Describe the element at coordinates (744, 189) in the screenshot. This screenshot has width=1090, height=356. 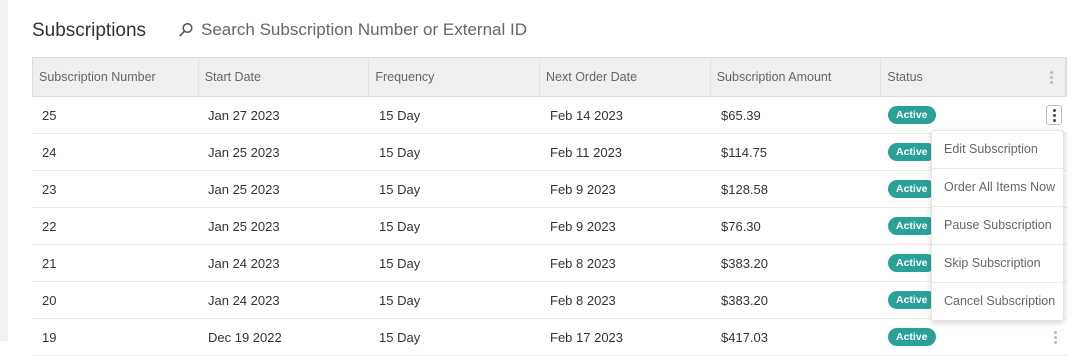
I see `cell-subscription-amount: $128.58` at that location.